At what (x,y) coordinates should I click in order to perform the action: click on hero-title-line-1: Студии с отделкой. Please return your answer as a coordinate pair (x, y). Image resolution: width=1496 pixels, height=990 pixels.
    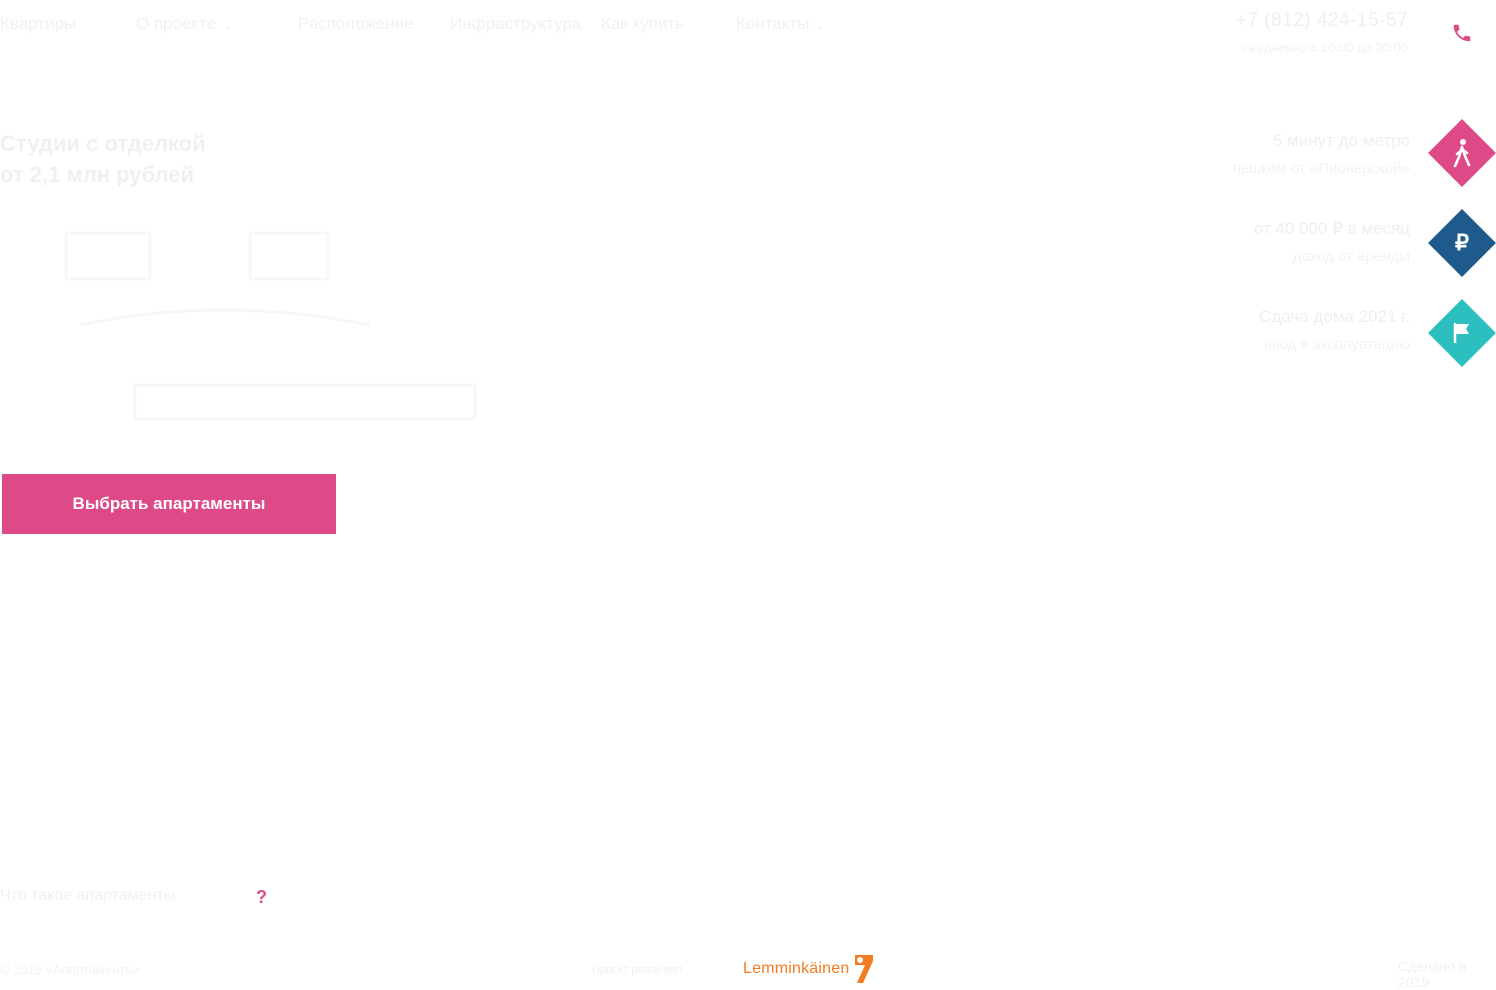
    Looking at the image, I should click on (103, 143).